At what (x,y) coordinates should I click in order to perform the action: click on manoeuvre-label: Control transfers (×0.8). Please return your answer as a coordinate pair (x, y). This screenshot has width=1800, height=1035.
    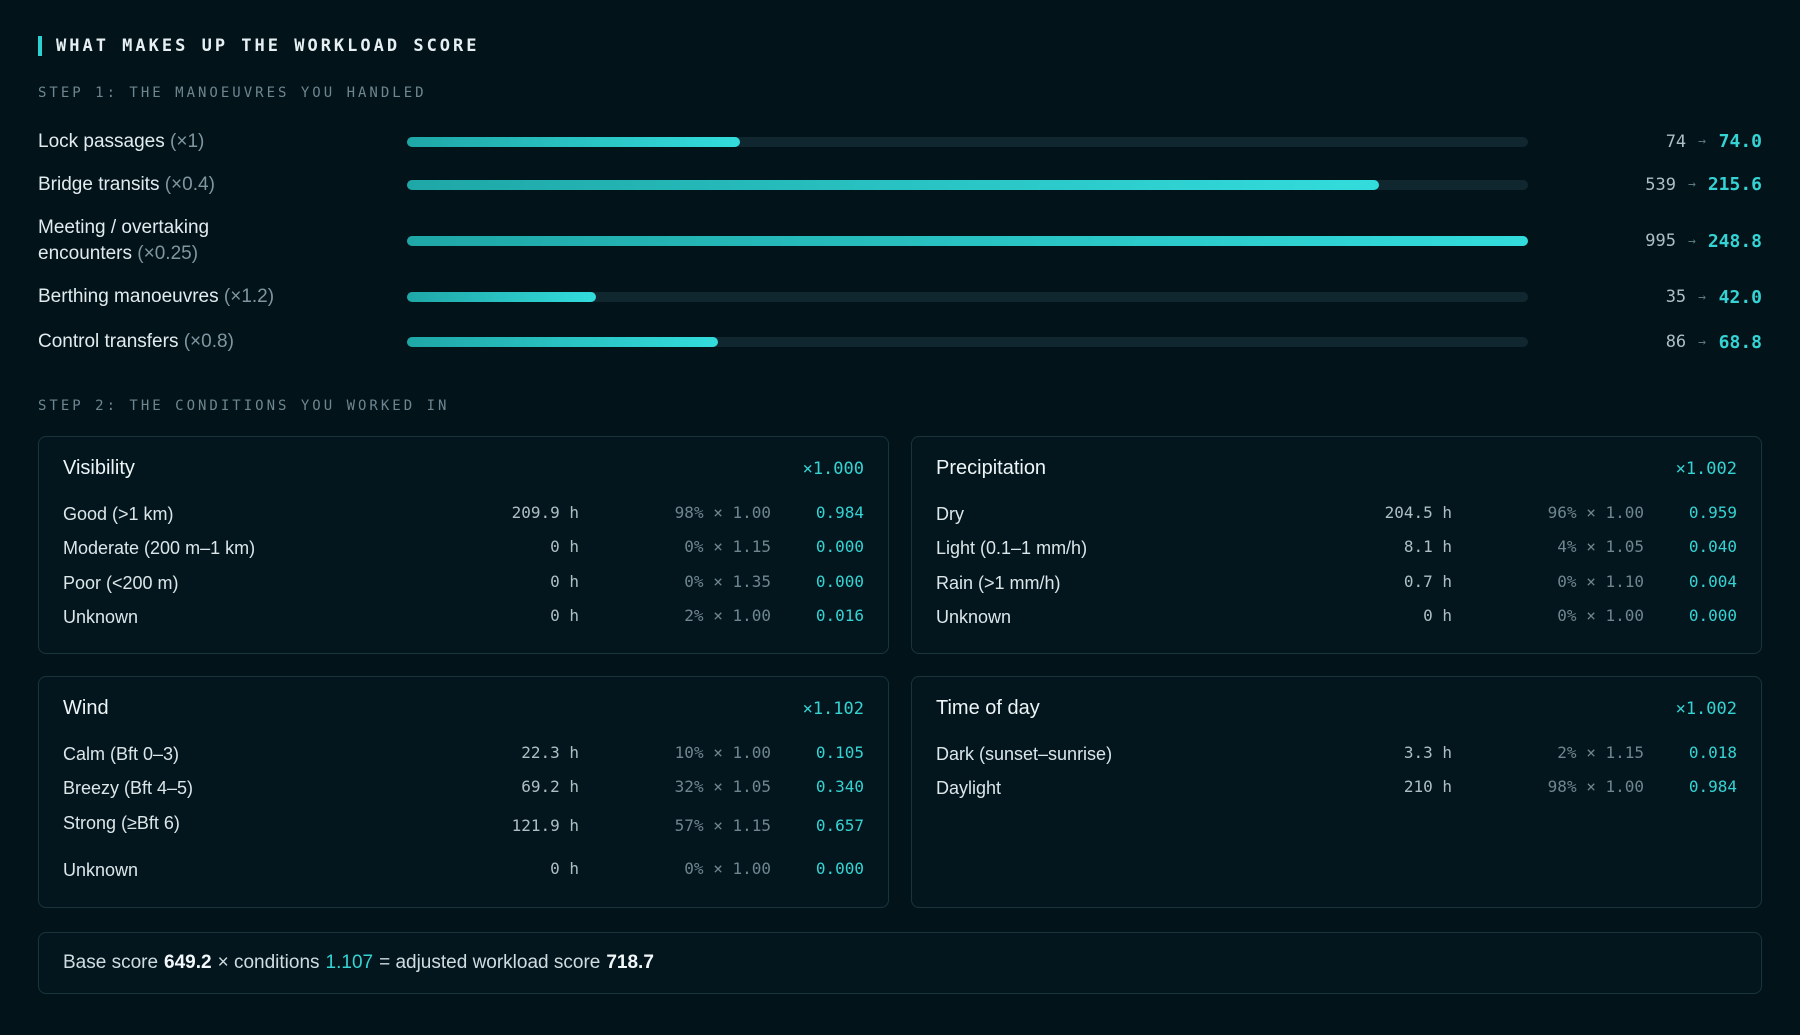
    Looking at the image, I should click on (222, 342).